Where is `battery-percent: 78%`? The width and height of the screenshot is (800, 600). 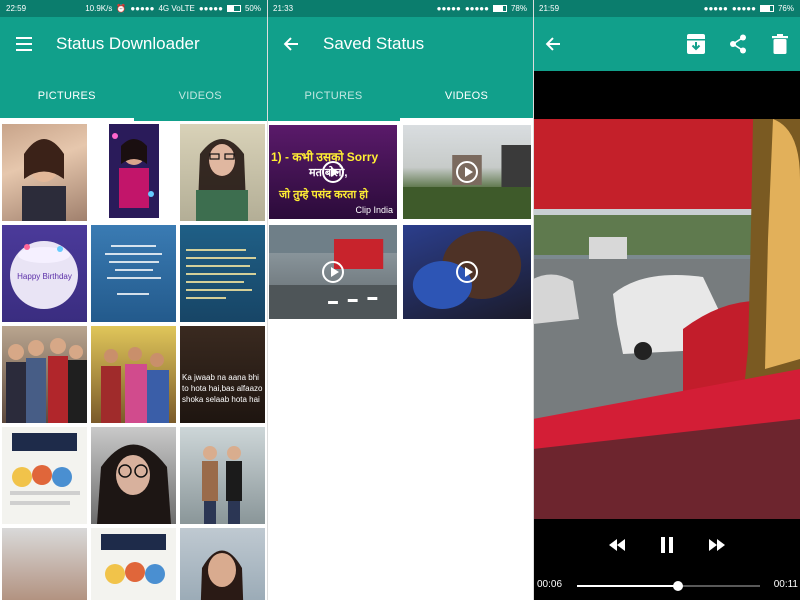
battery-percent: 78% is located at coordinates (518, 8).